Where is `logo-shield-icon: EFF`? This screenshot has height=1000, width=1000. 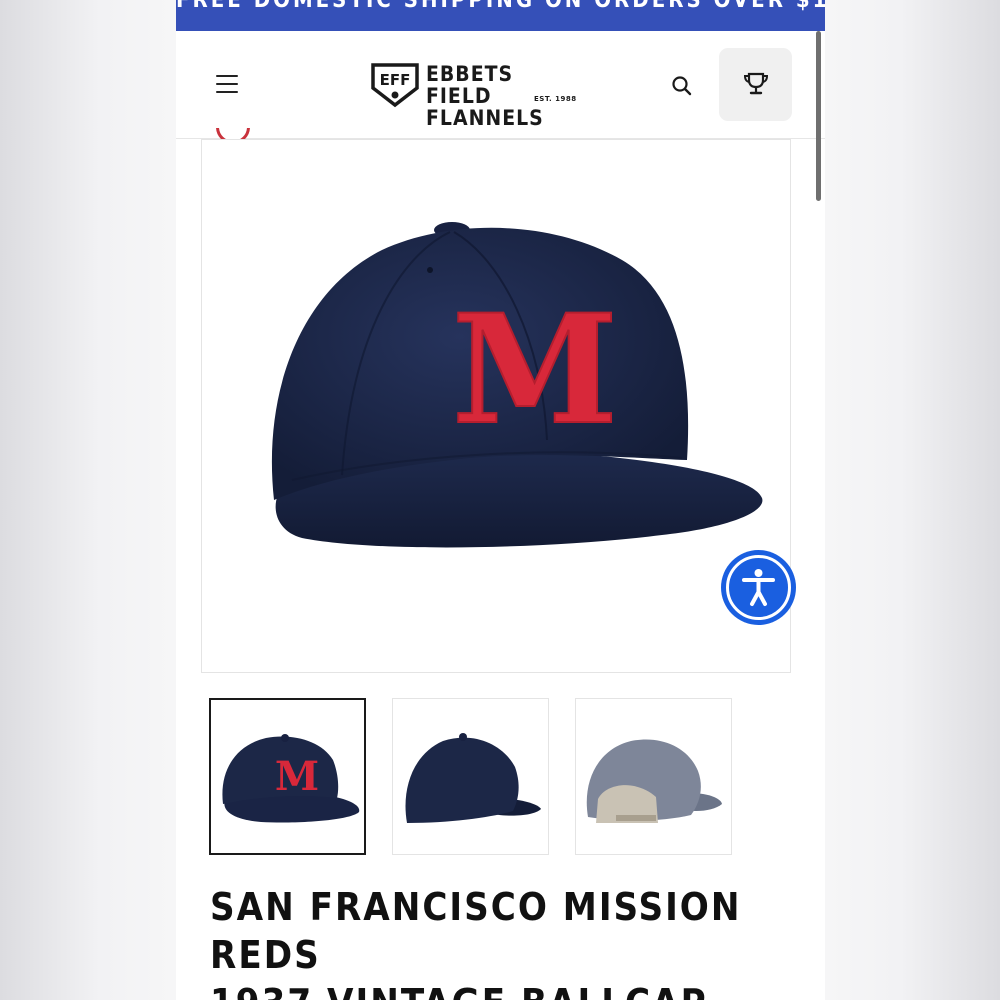
logo-shield-icon: EFF is located at coordinates (395, 85).